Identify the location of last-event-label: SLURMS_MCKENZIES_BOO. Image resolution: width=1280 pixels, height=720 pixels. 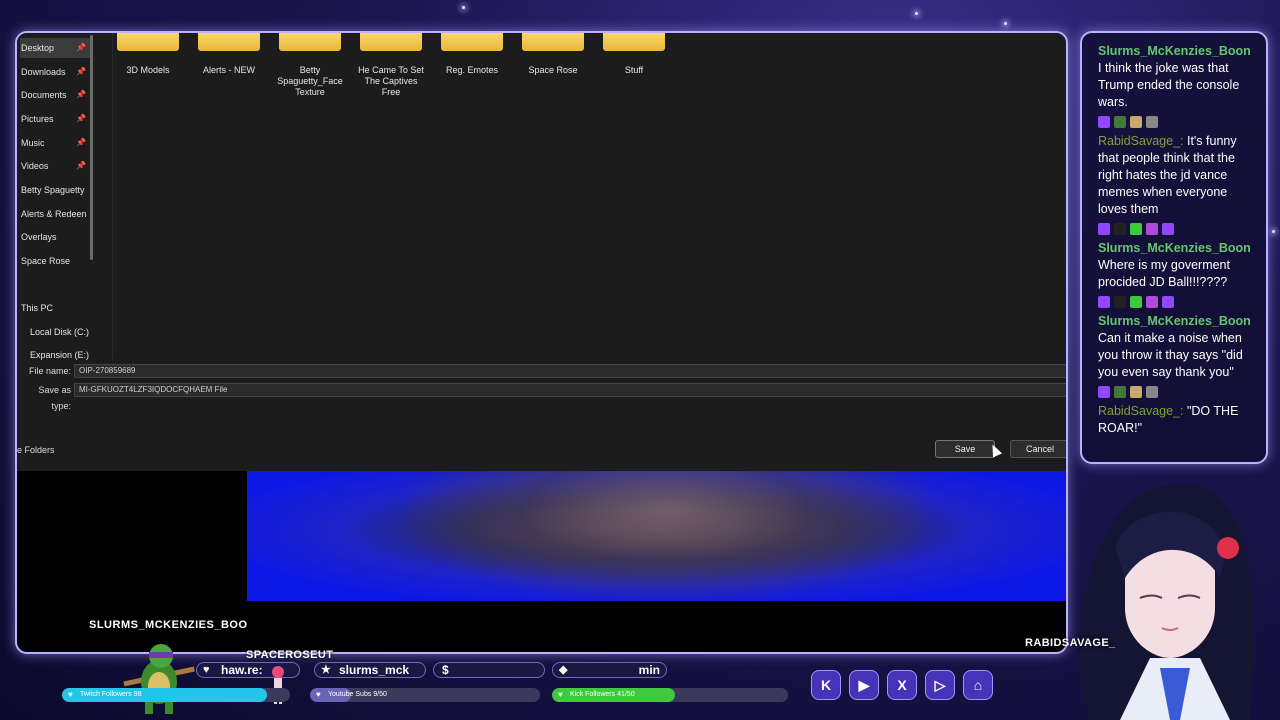
(168, 625).